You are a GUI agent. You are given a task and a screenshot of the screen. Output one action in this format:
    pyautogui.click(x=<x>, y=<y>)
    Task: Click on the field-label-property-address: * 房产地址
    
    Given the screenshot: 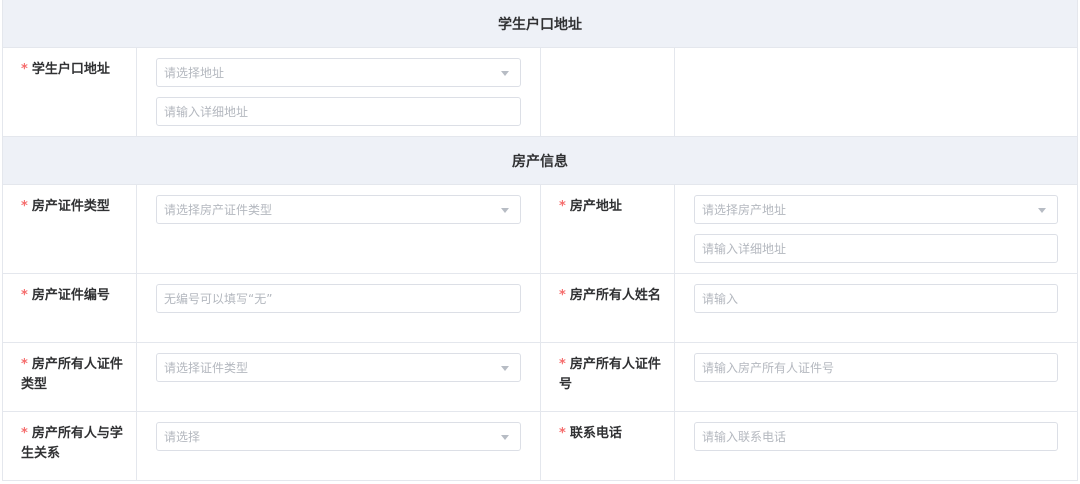 What is the action you would take?
    pyautogui.click(x=608, y=229)
    